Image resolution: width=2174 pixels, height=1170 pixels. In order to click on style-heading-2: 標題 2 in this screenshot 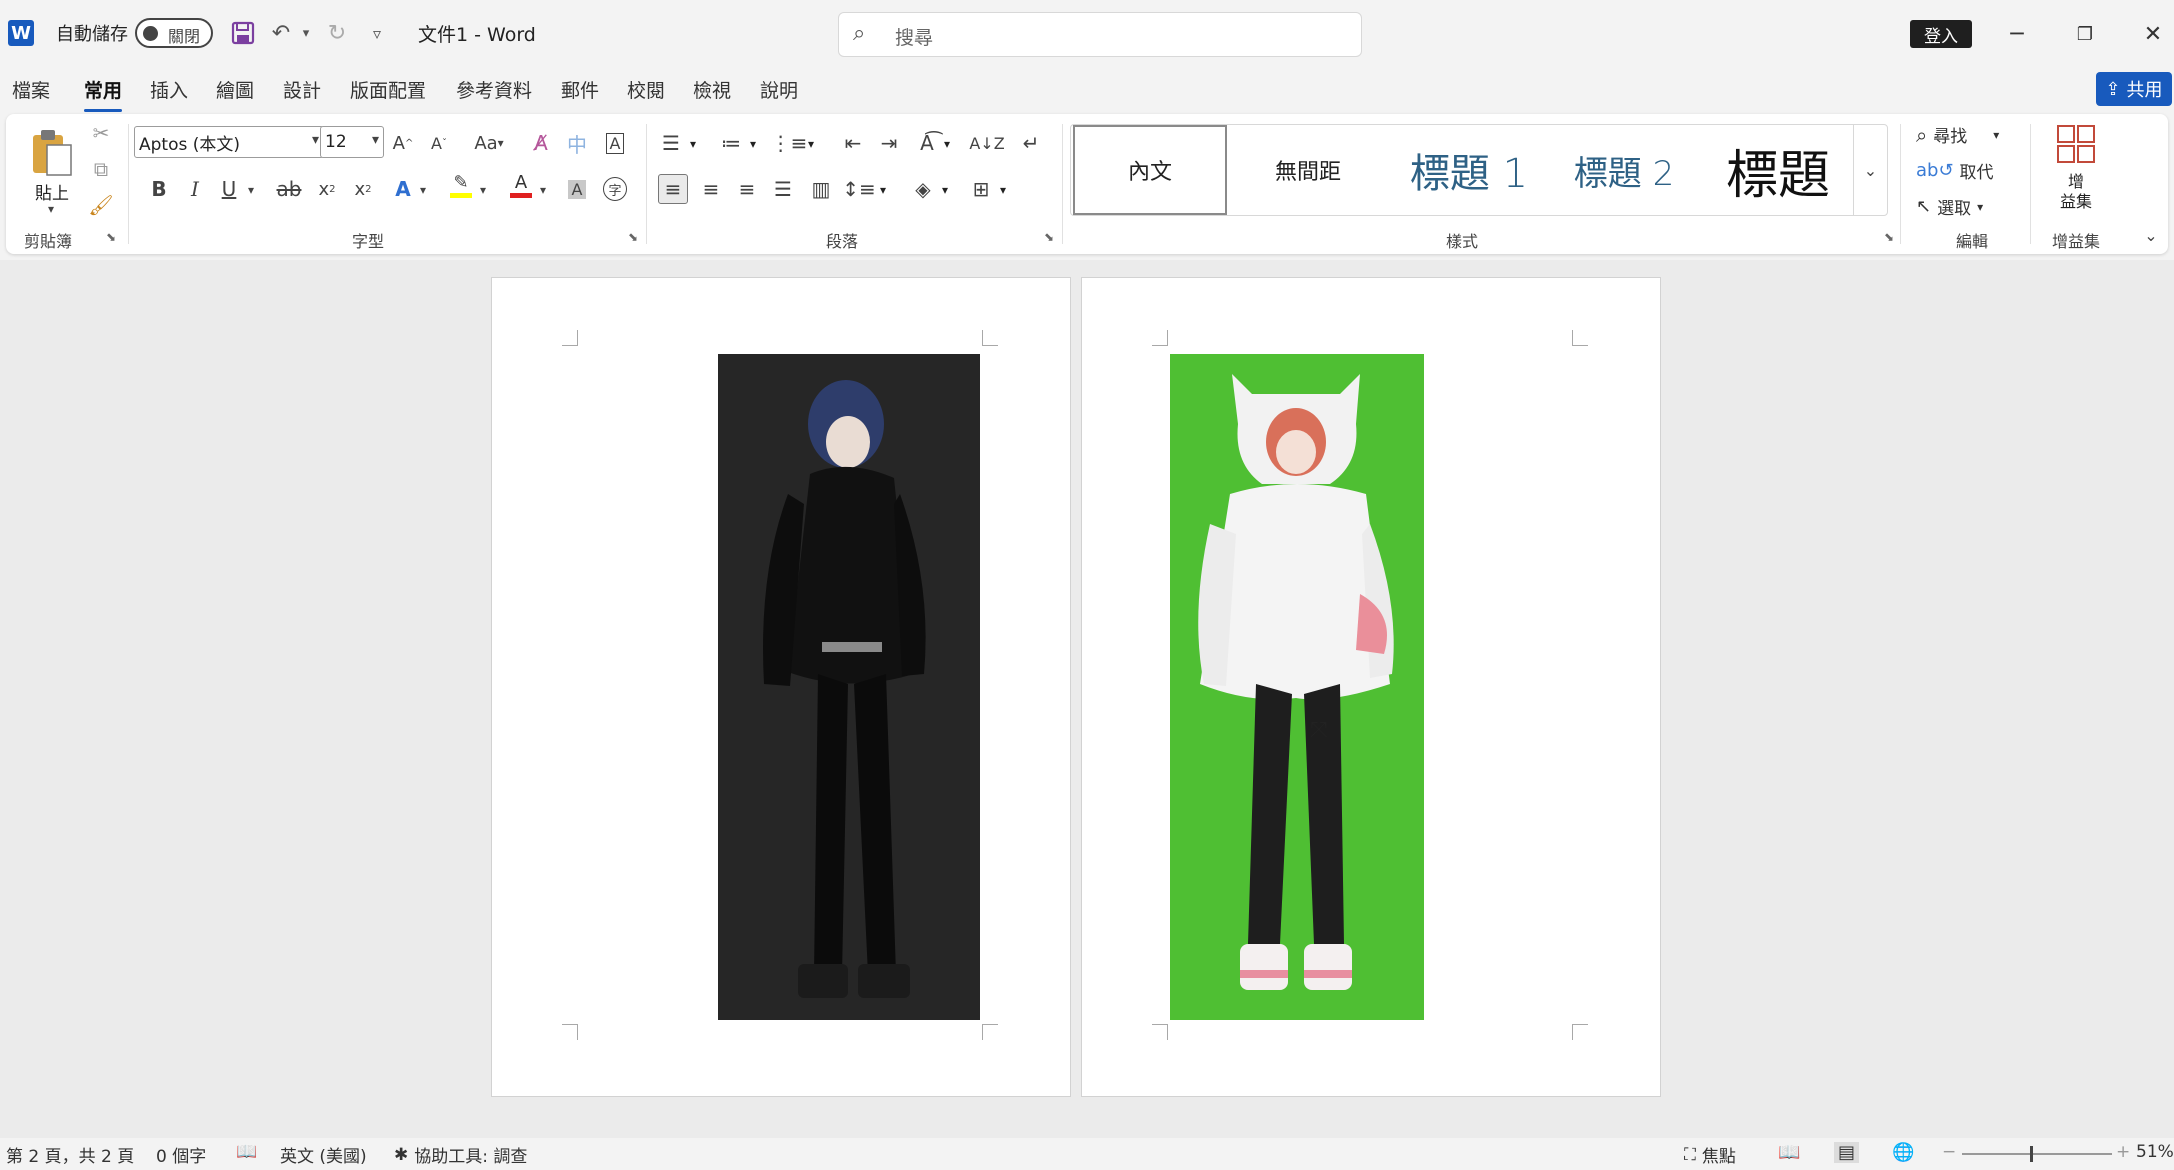, I will do `click(1624, 170)`.